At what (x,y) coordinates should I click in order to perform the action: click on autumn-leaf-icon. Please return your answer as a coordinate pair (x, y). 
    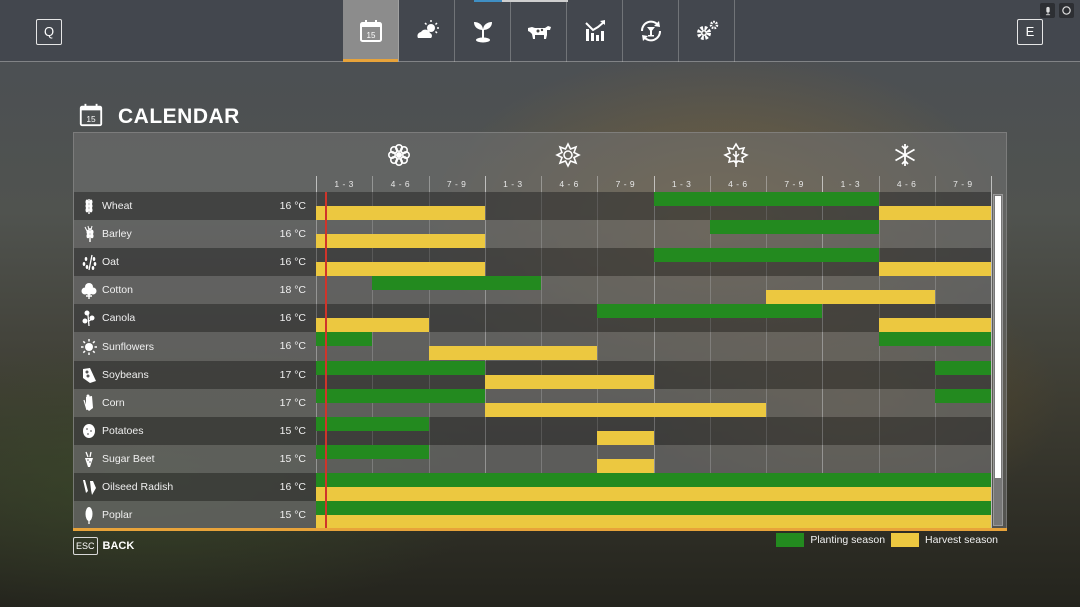
    Looking at the image, I should click on (736, 155).